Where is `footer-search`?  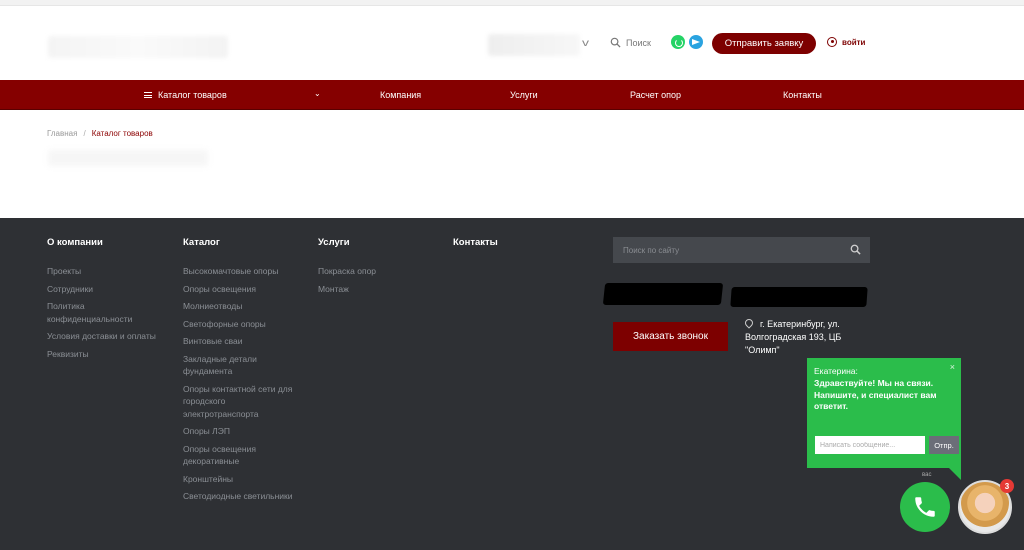
footer-search is located at coordinates (741, 250).